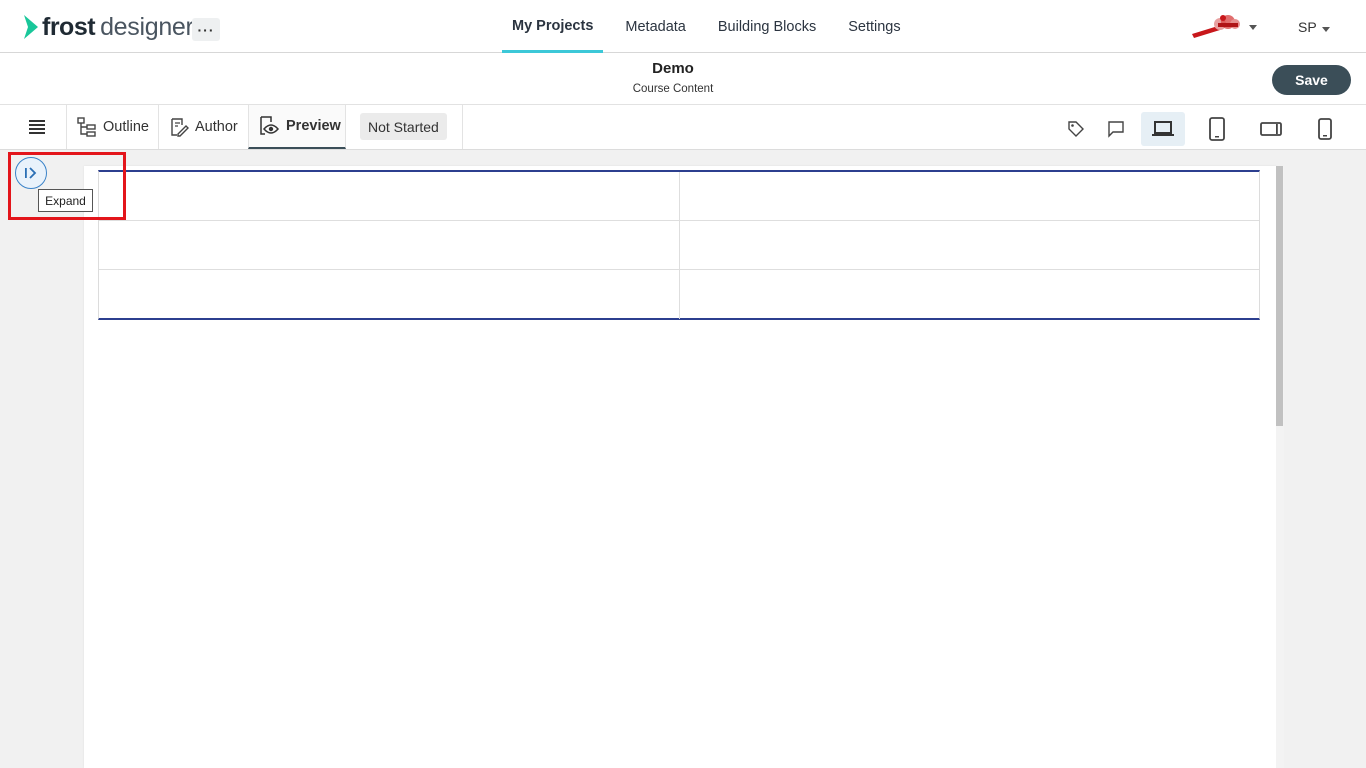  I want to click on user-initials: SP, so click(1307, 27).